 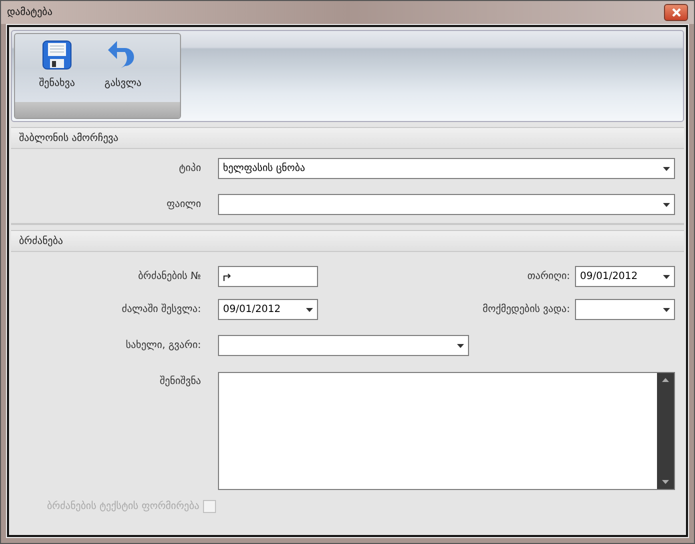 I want to click on note-field, so click(x=446, y=431).